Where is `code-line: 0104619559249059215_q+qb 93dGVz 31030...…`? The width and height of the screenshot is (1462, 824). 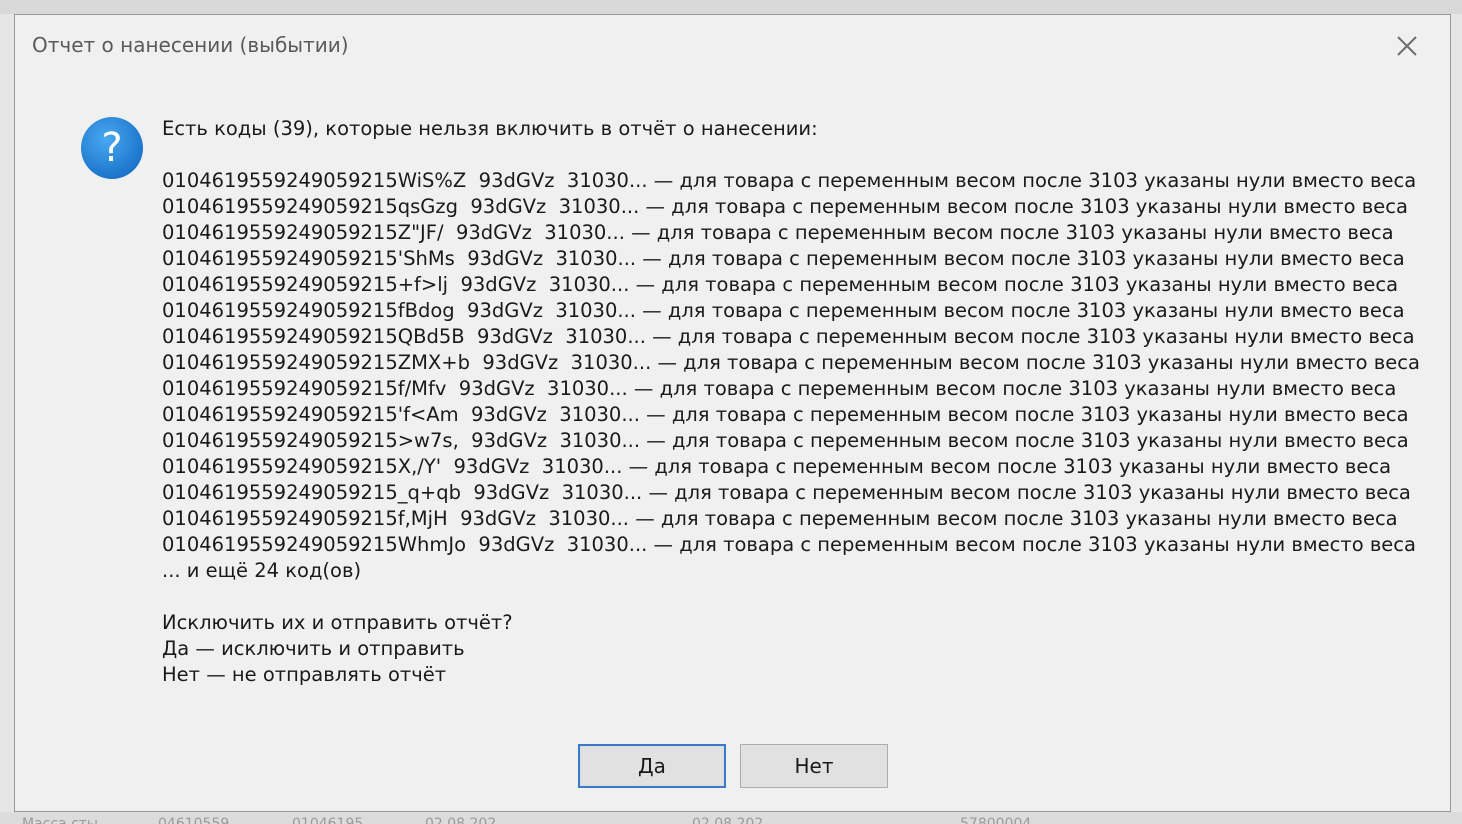
code-line: 0104619559249059215_q+qb 93dGVz 31030...… is located at coordinates (786, 492).